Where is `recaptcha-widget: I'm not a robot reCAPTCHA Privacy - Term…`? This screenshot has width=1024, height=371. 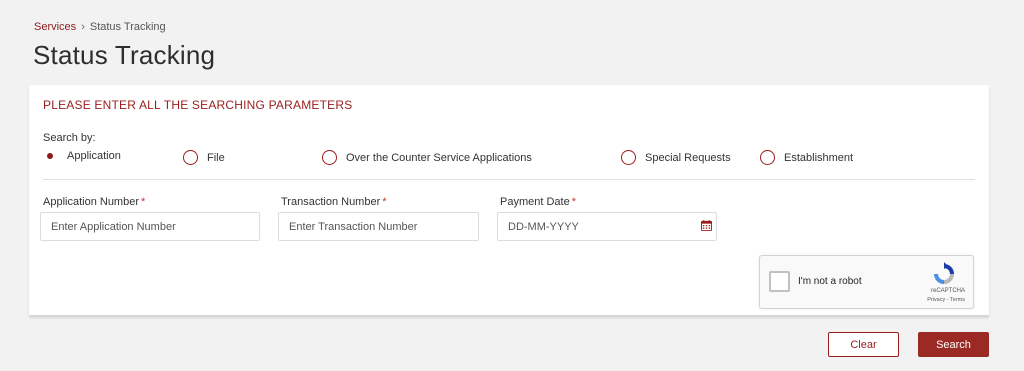
recaptcha-widget: I'm not a robot reCAPTCHA Privacy - Term… is located at coordinates (866, 282).